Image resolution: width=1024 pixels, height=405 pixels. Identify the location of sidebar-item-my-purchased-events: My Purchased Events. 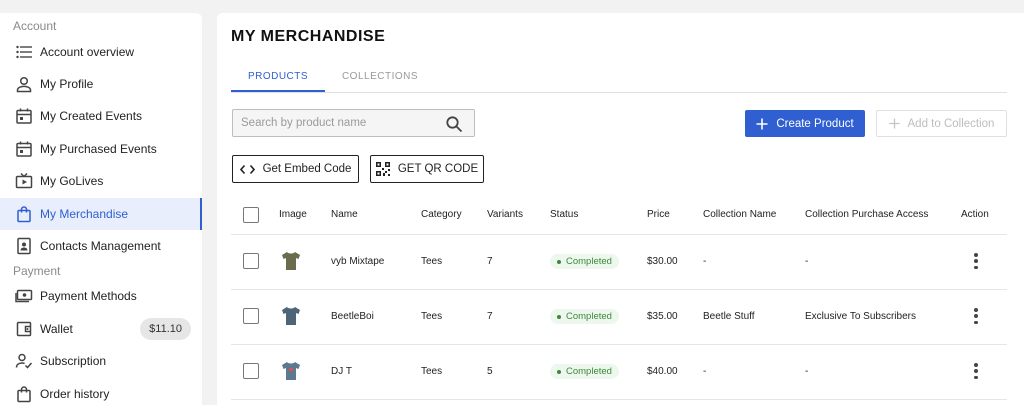
(101, 149).